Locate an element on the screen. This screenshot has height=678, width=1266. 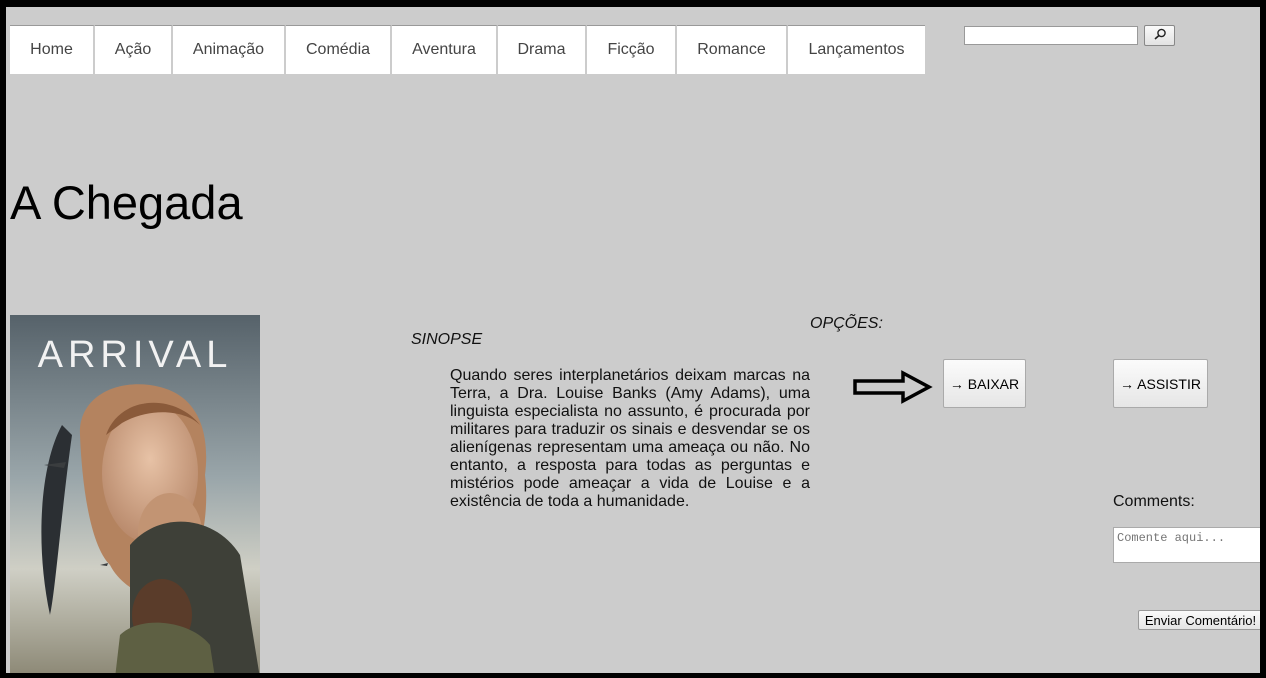
nav-item-ficcao: Ficção is located at coordinates (632, 49).